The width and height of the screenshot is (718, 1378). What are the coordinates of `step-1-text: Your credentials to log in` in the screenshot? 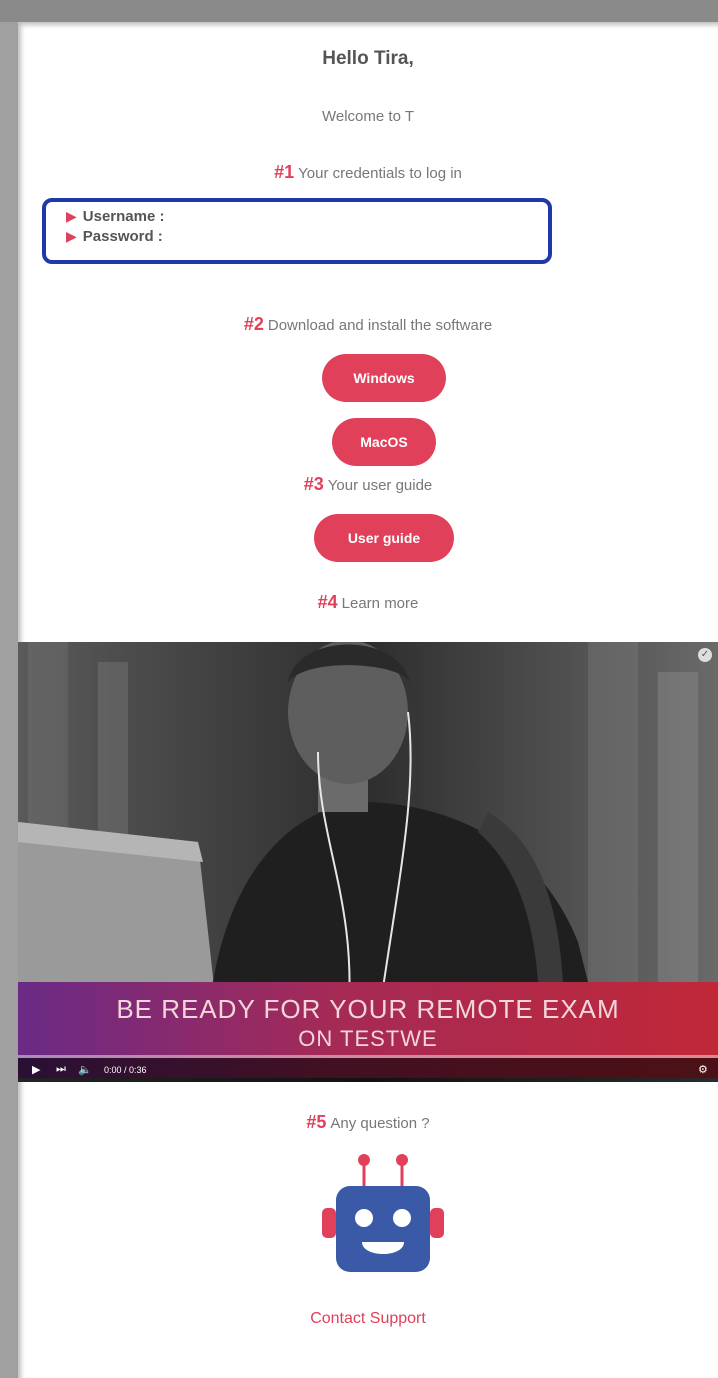 It's located at (380, 173).